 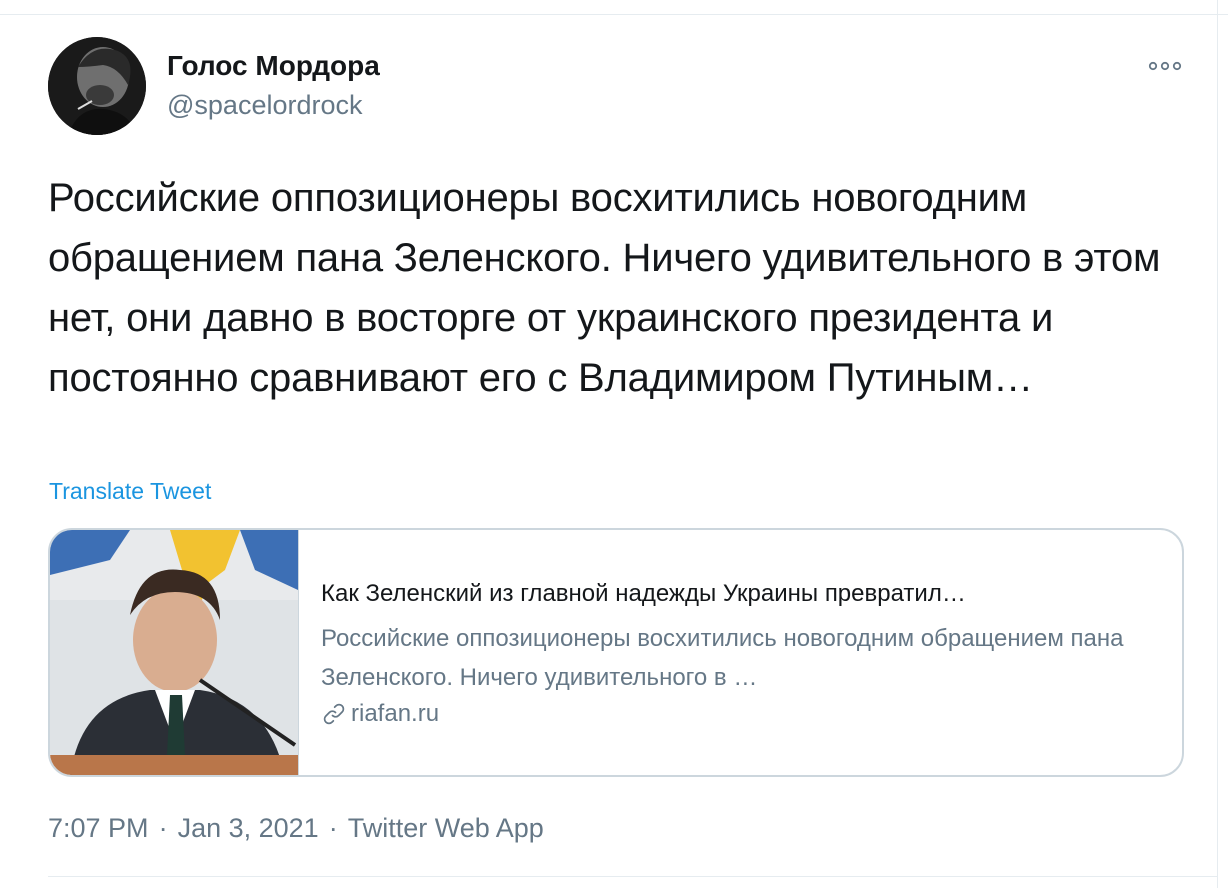 I want to click on avatar-photo, so click(x=97, y=86).